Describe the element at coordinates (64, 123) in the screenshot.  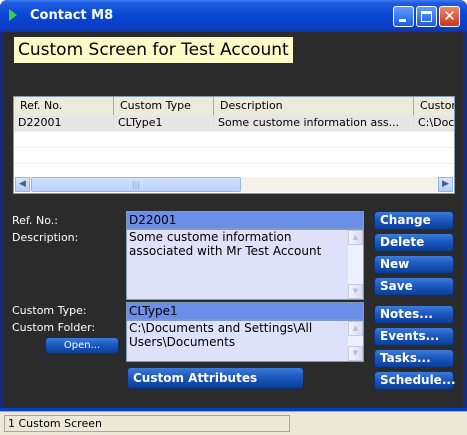
I see `cell-ref-no: D22001` at that location.